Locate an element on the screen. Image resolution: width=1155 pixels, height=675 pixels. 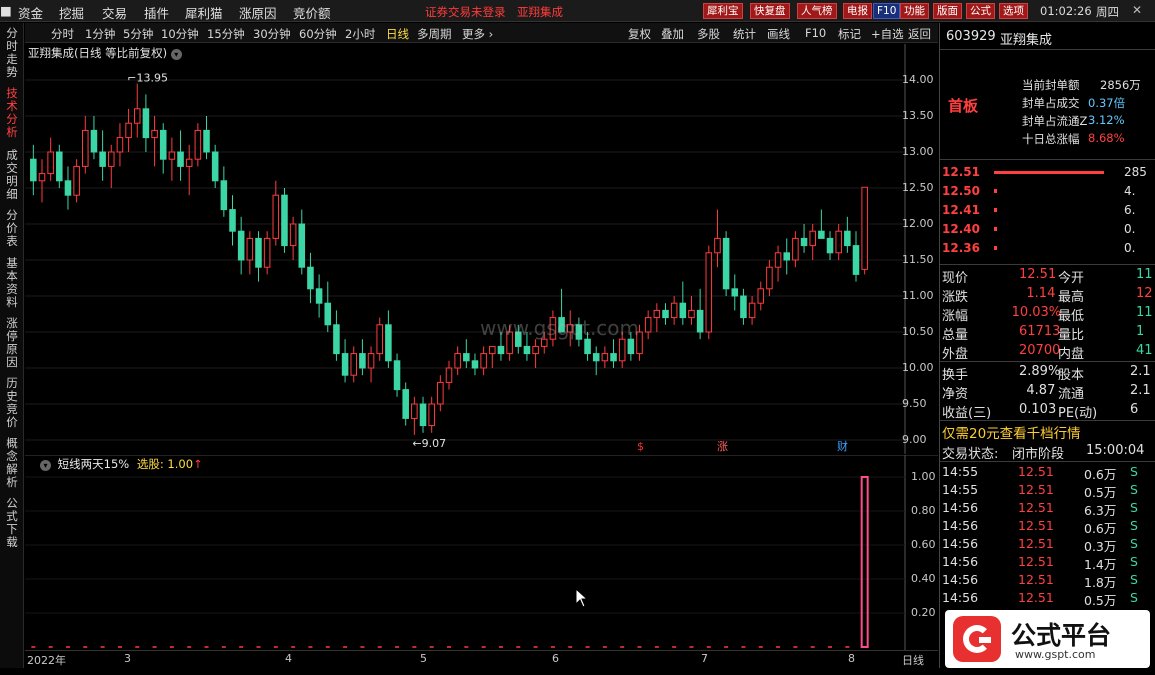
menu-partial: ■ is located at coordinates (6, 10).